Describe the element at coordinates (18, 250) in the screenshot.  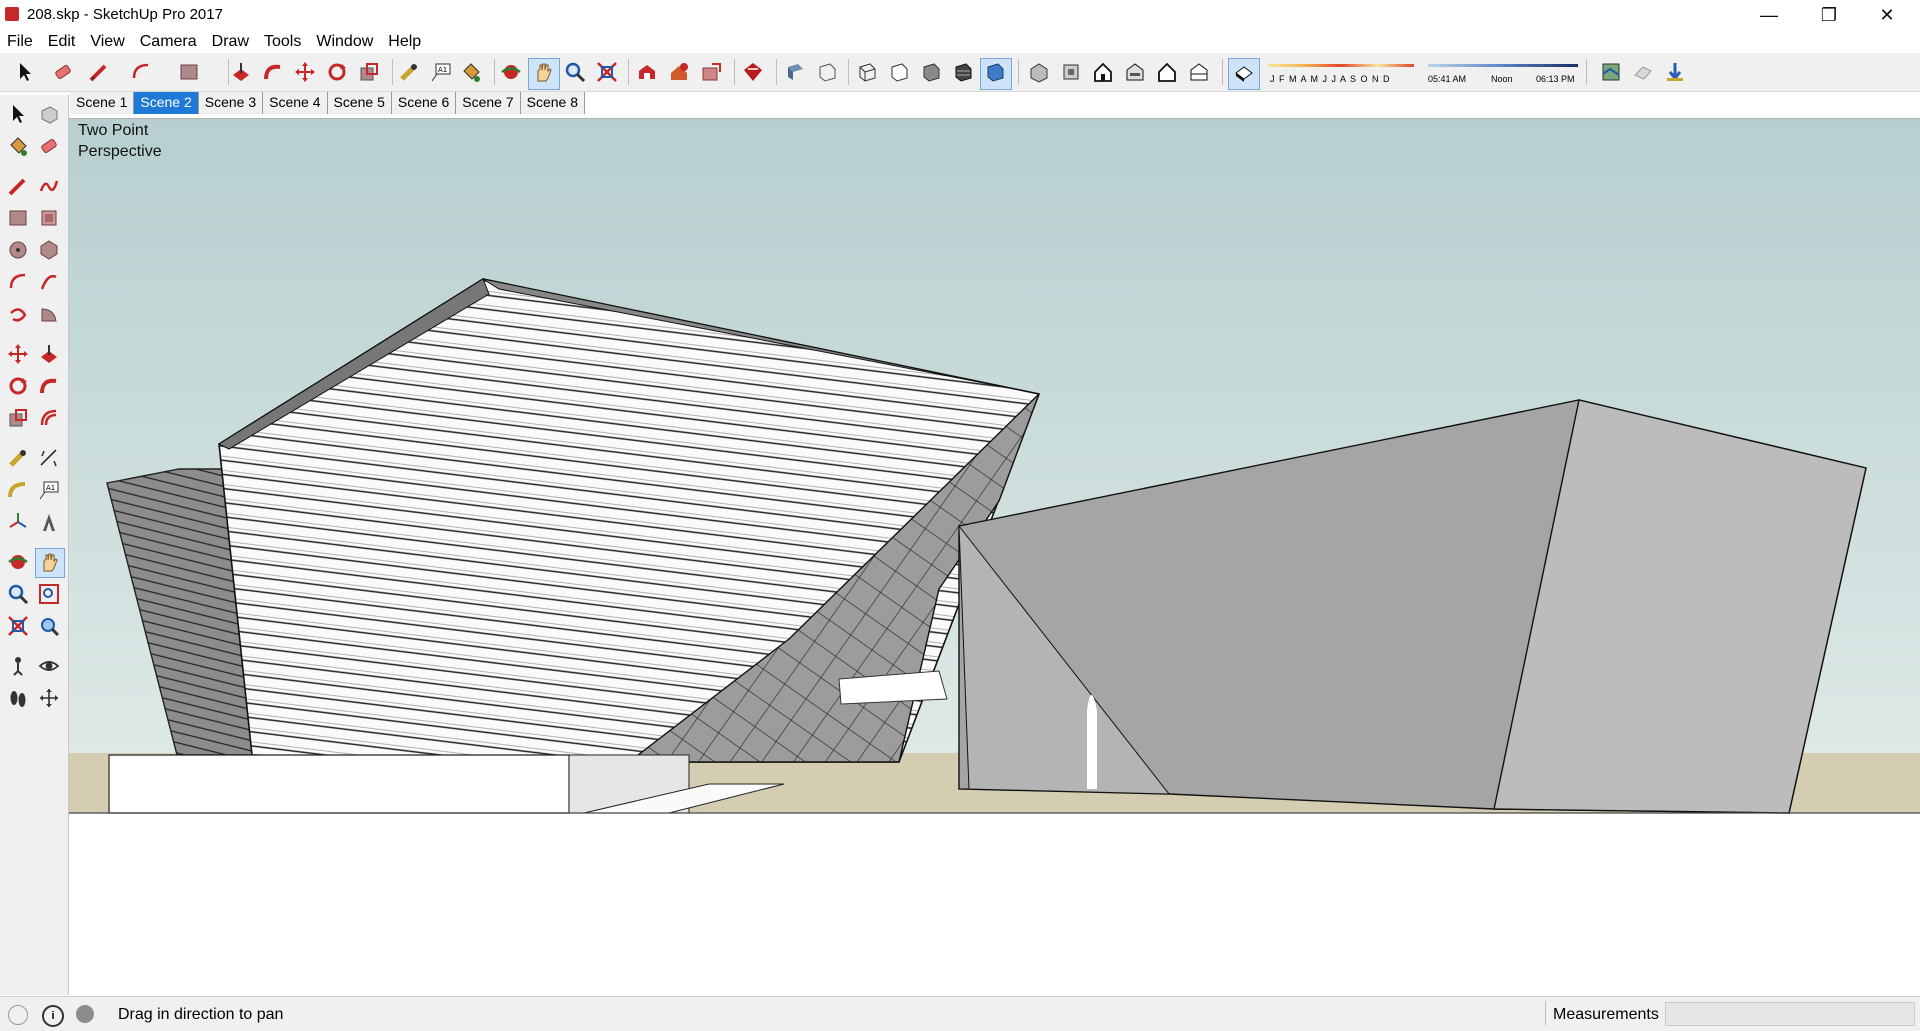
I see `circle-tool-icon` at that location.